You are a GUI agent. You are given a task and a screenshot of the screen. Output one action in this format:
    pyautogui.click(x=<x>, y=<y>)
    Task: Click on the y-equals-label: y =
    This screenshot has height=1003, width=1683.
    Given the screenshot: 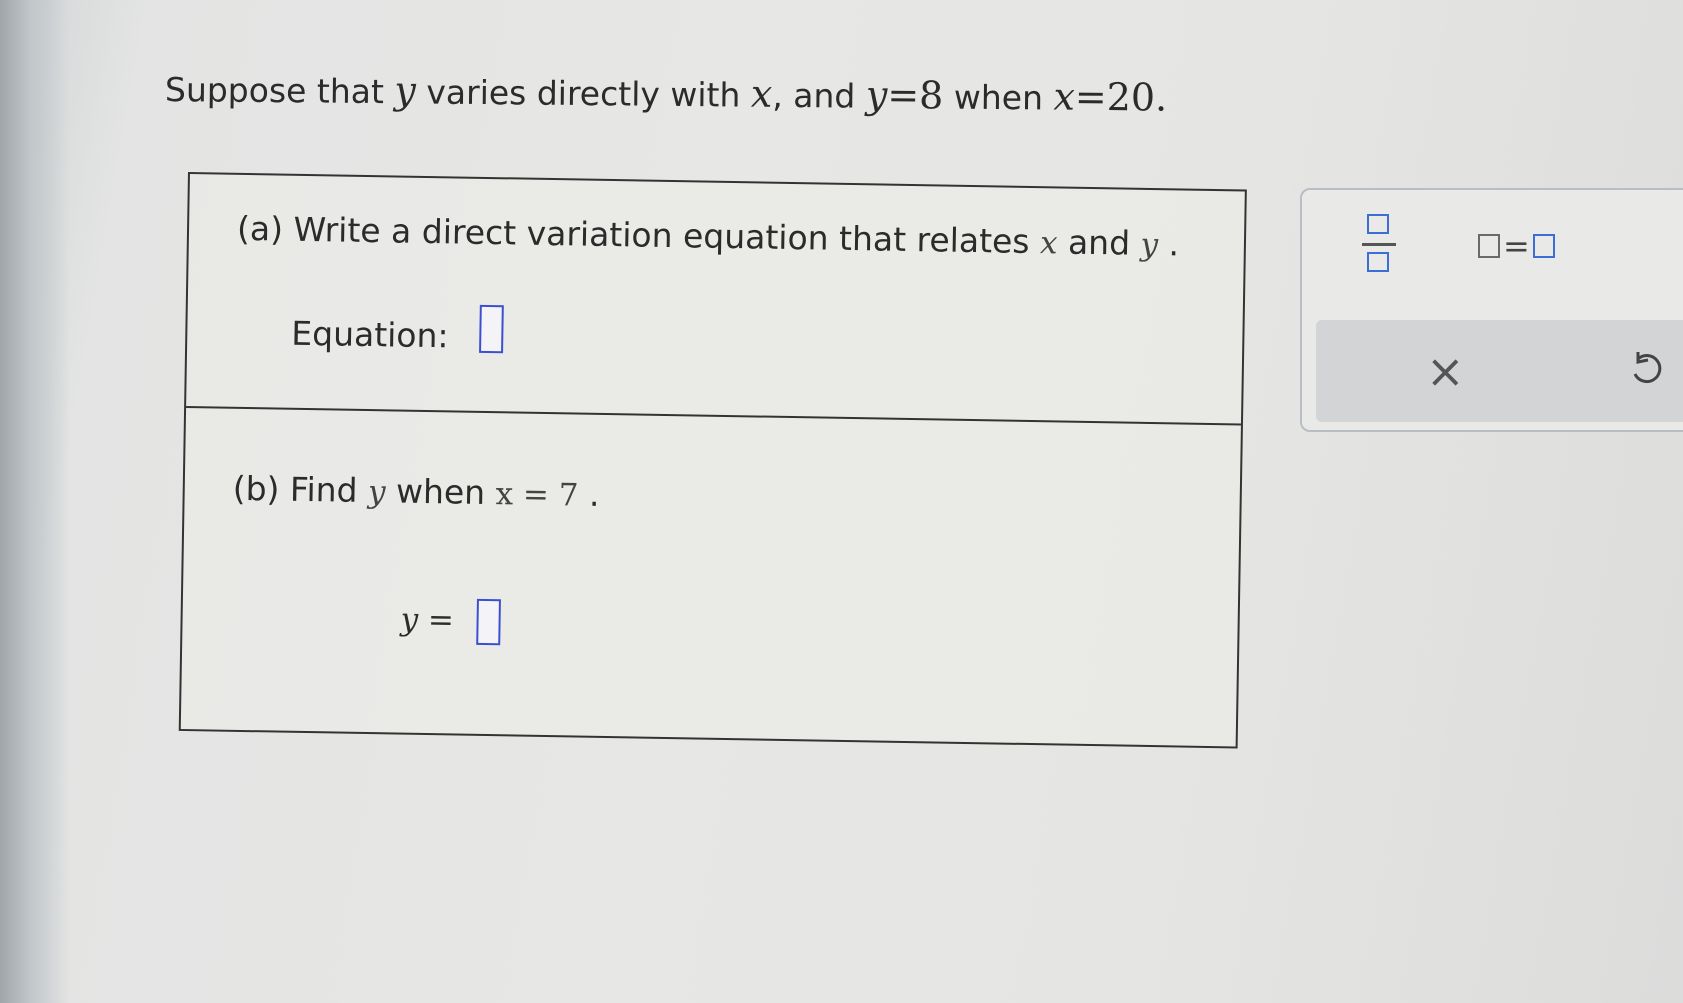 What is the action you would take?
    pyautogui.click(x=427, y=620)
    